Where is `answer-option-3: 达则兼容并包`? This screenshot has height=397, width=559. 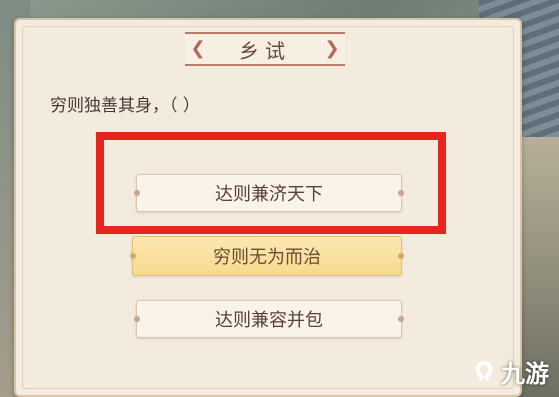
answer-option-3: 达则兼容并包 is located at coordinates (269, 319).